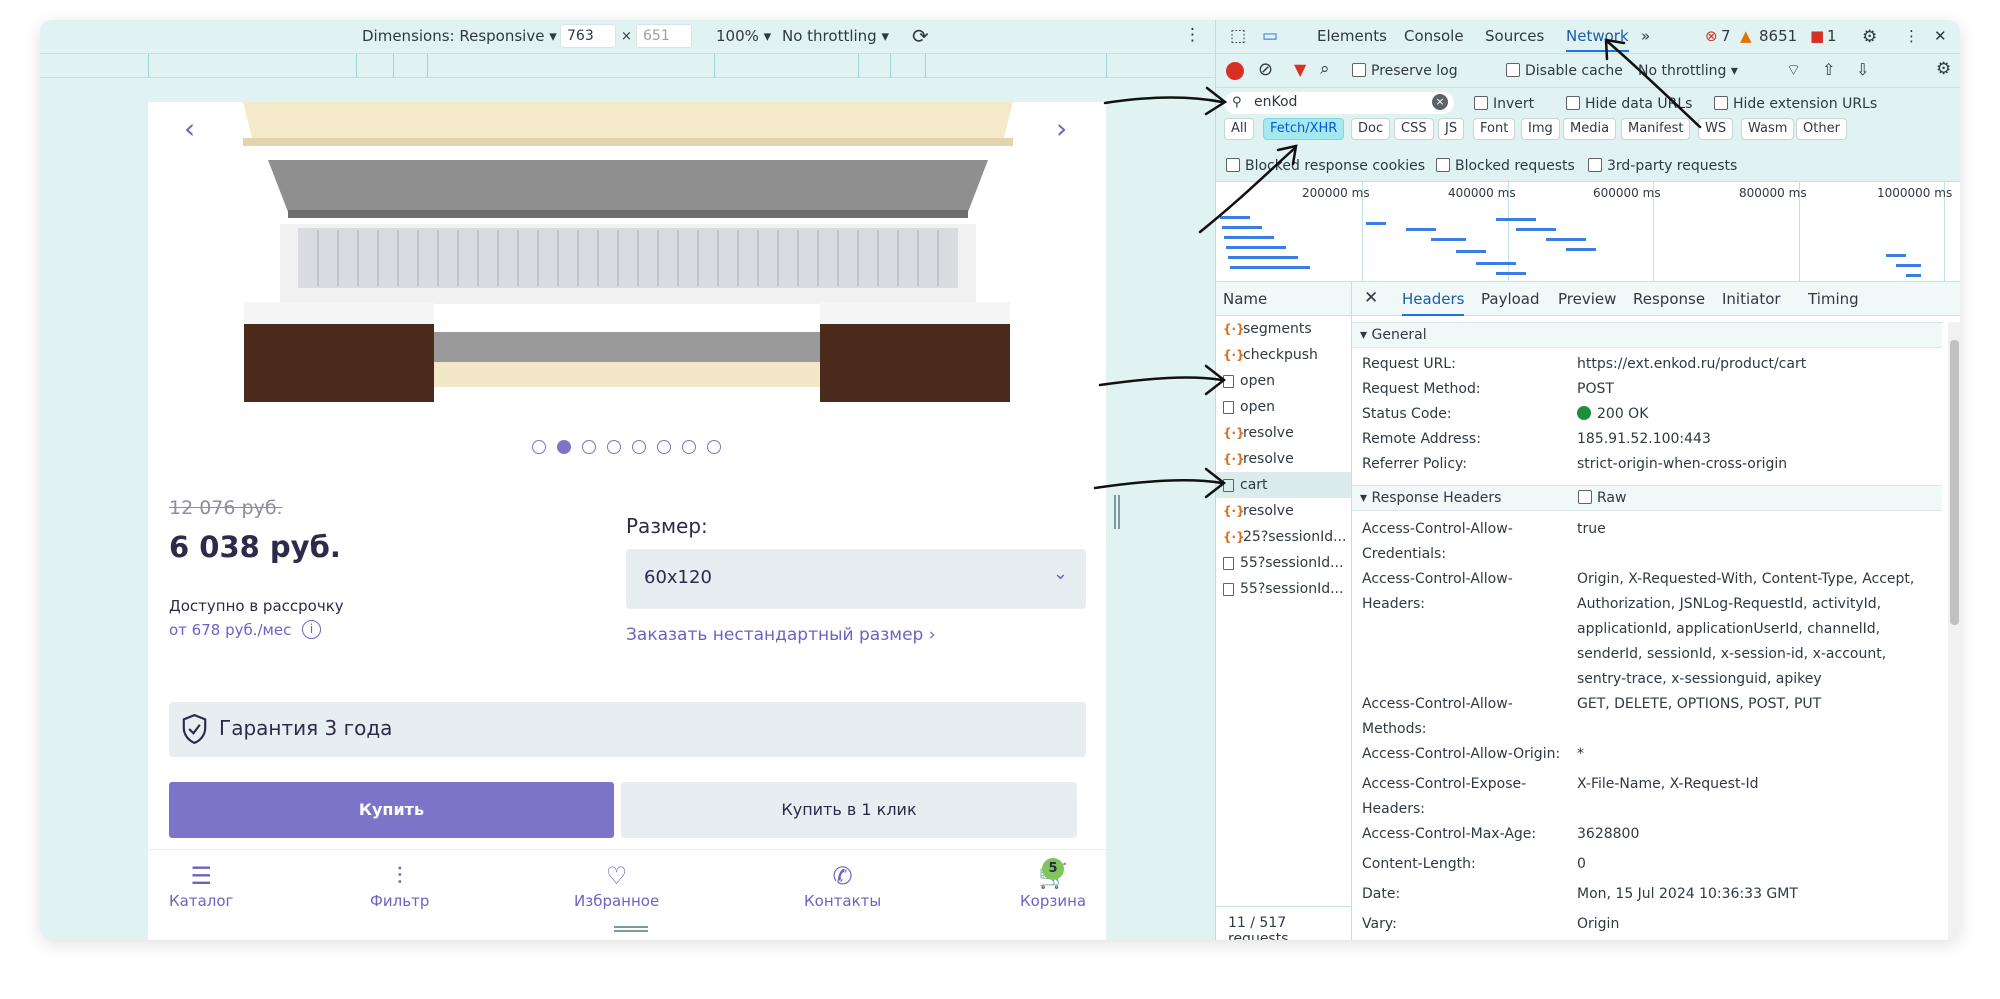 The image size is (2000, 999). What do you see at coordinates (1778, 36) in the screenshot?
I see `warning-count: 8651` at bounding box center [1778, 36].